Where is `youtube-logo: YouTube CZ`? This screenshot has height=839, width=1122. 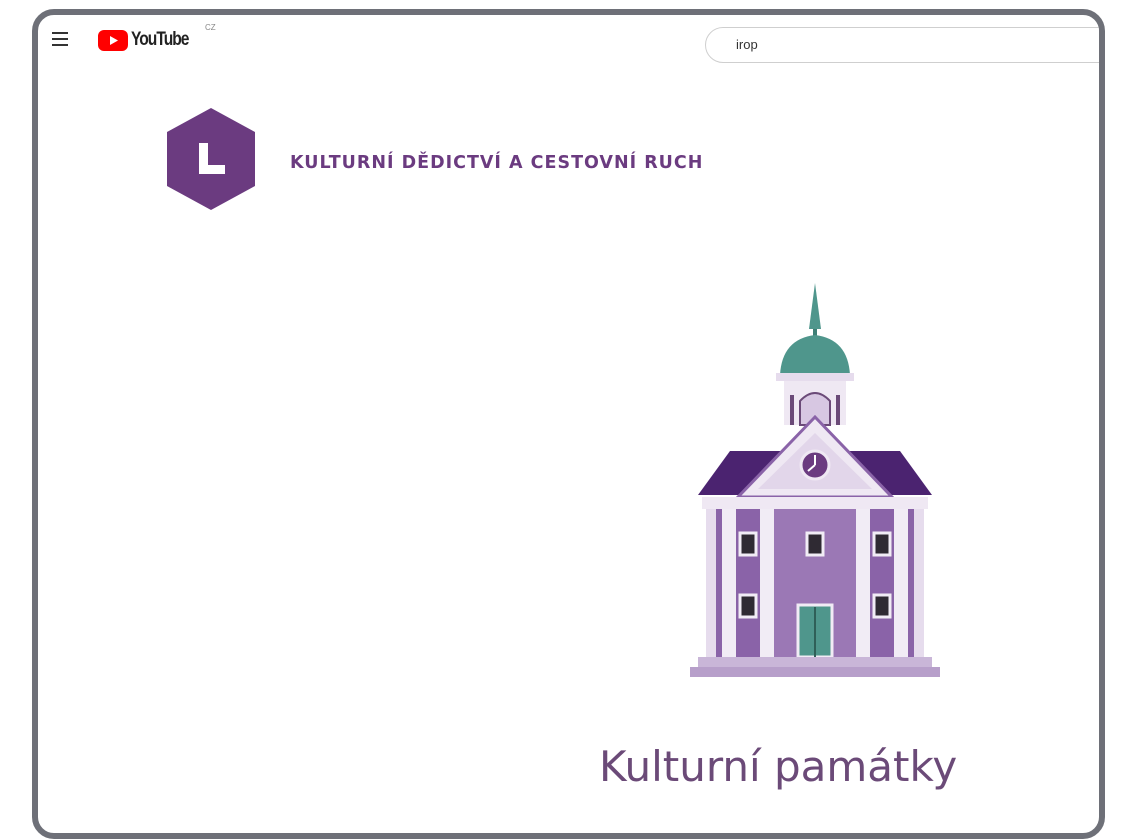 youtube-logo: YouTube CZ is located at coordinates (157, 37).